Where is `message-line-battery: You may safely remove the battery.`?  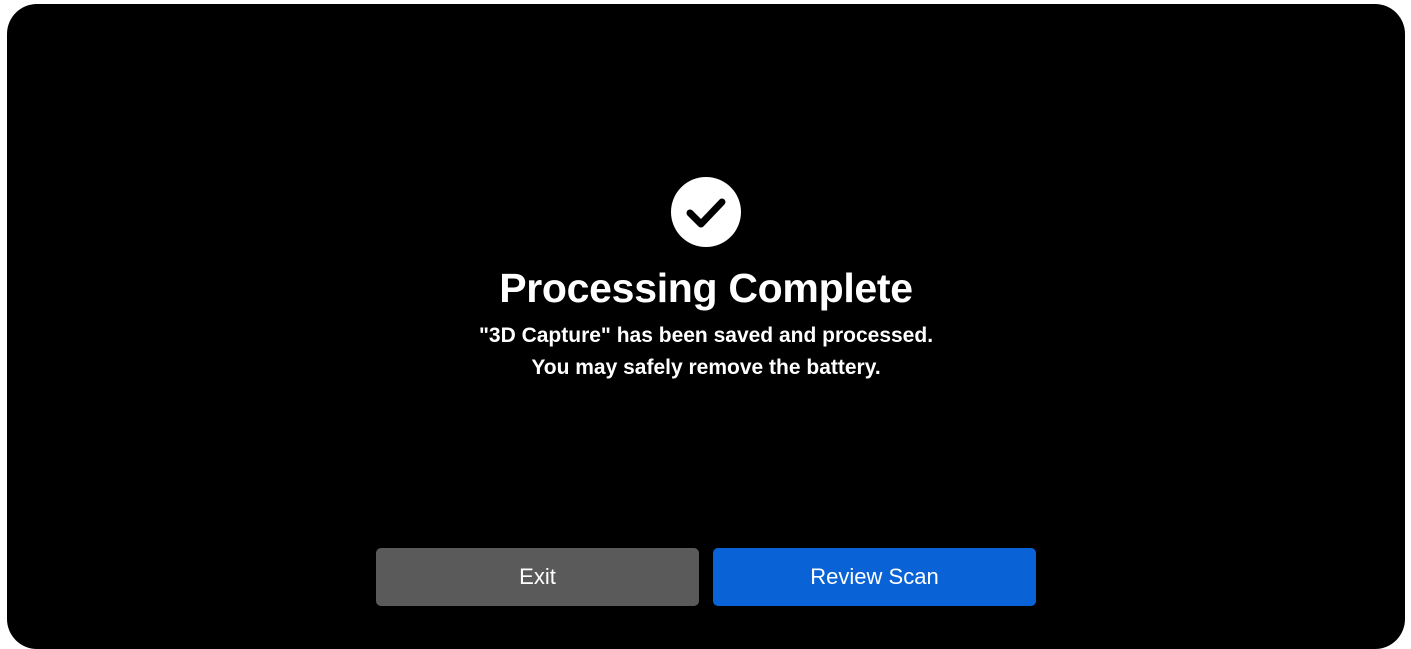
message-line-battery: You may safely remove the battery. is located at coordinates (706, 367).